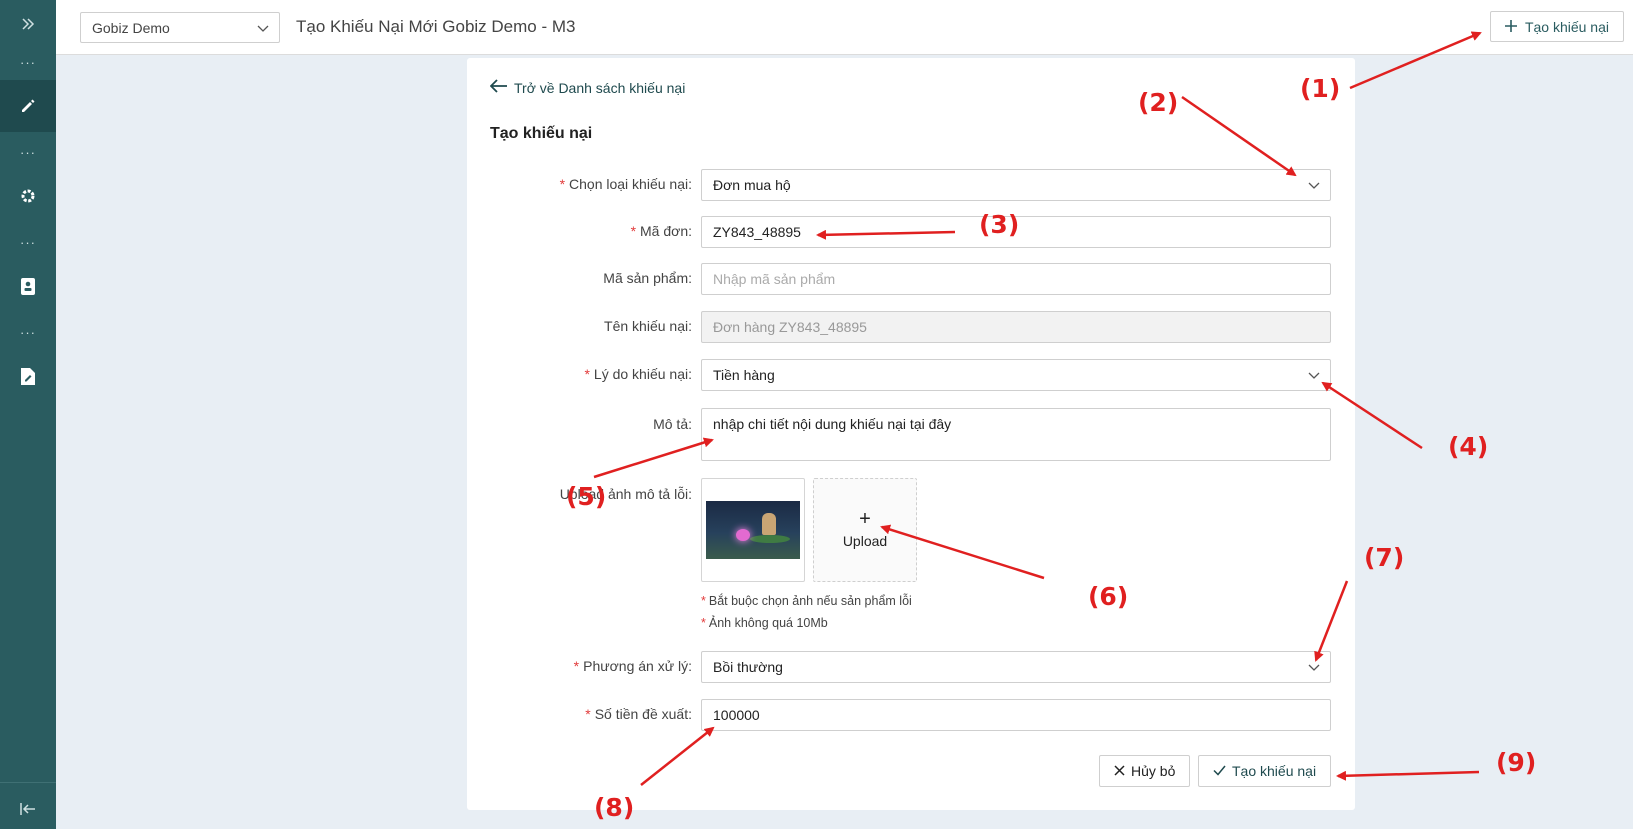  Describe the element at coordinates (586, 496) in the screenshot. I see `annotation-5: (5)` at that location.